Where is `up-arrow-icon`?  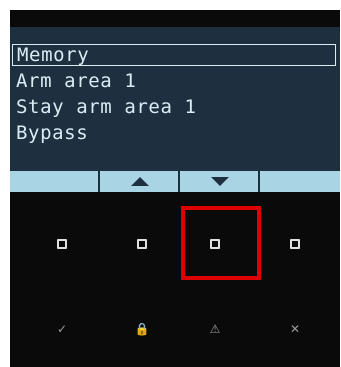 up-arrow-icon is located at coordinates (140, 181).